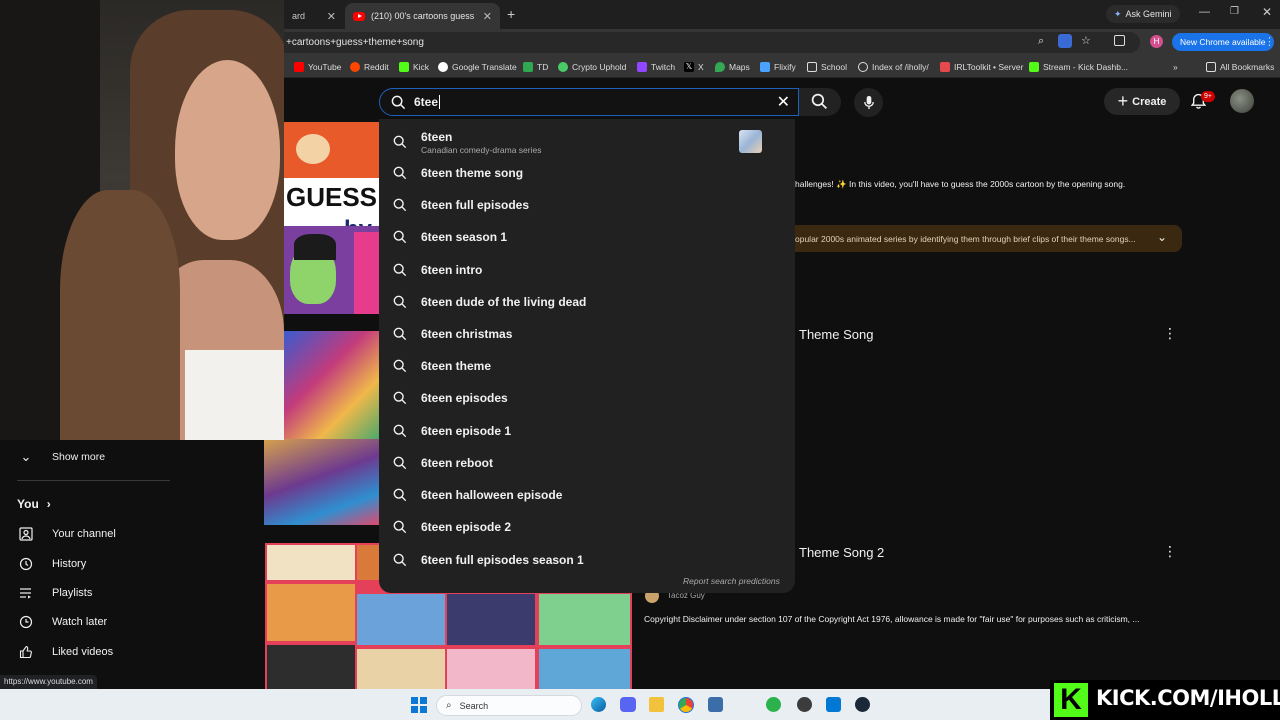 The height and width of the screenshot is (720, 1280). What do you see at coordinates (1223, 42) in the screenshot?
I see `new-chrome-button: New Chrome available` at bounding box center [1223, 42].